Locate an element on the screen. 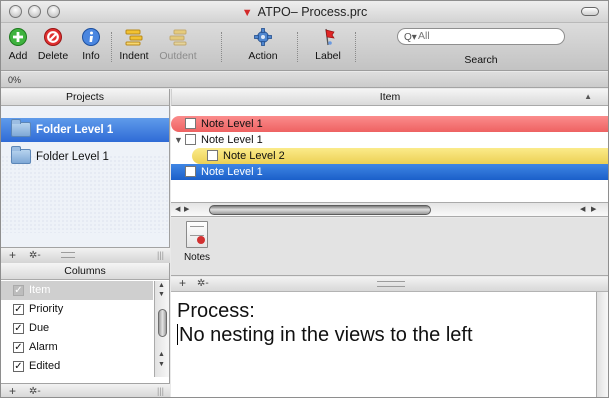 The width and height of the screenshot is (609, 398). project-item-folder-level-1: Folder Level 1 is located at coordinates (85, 130).